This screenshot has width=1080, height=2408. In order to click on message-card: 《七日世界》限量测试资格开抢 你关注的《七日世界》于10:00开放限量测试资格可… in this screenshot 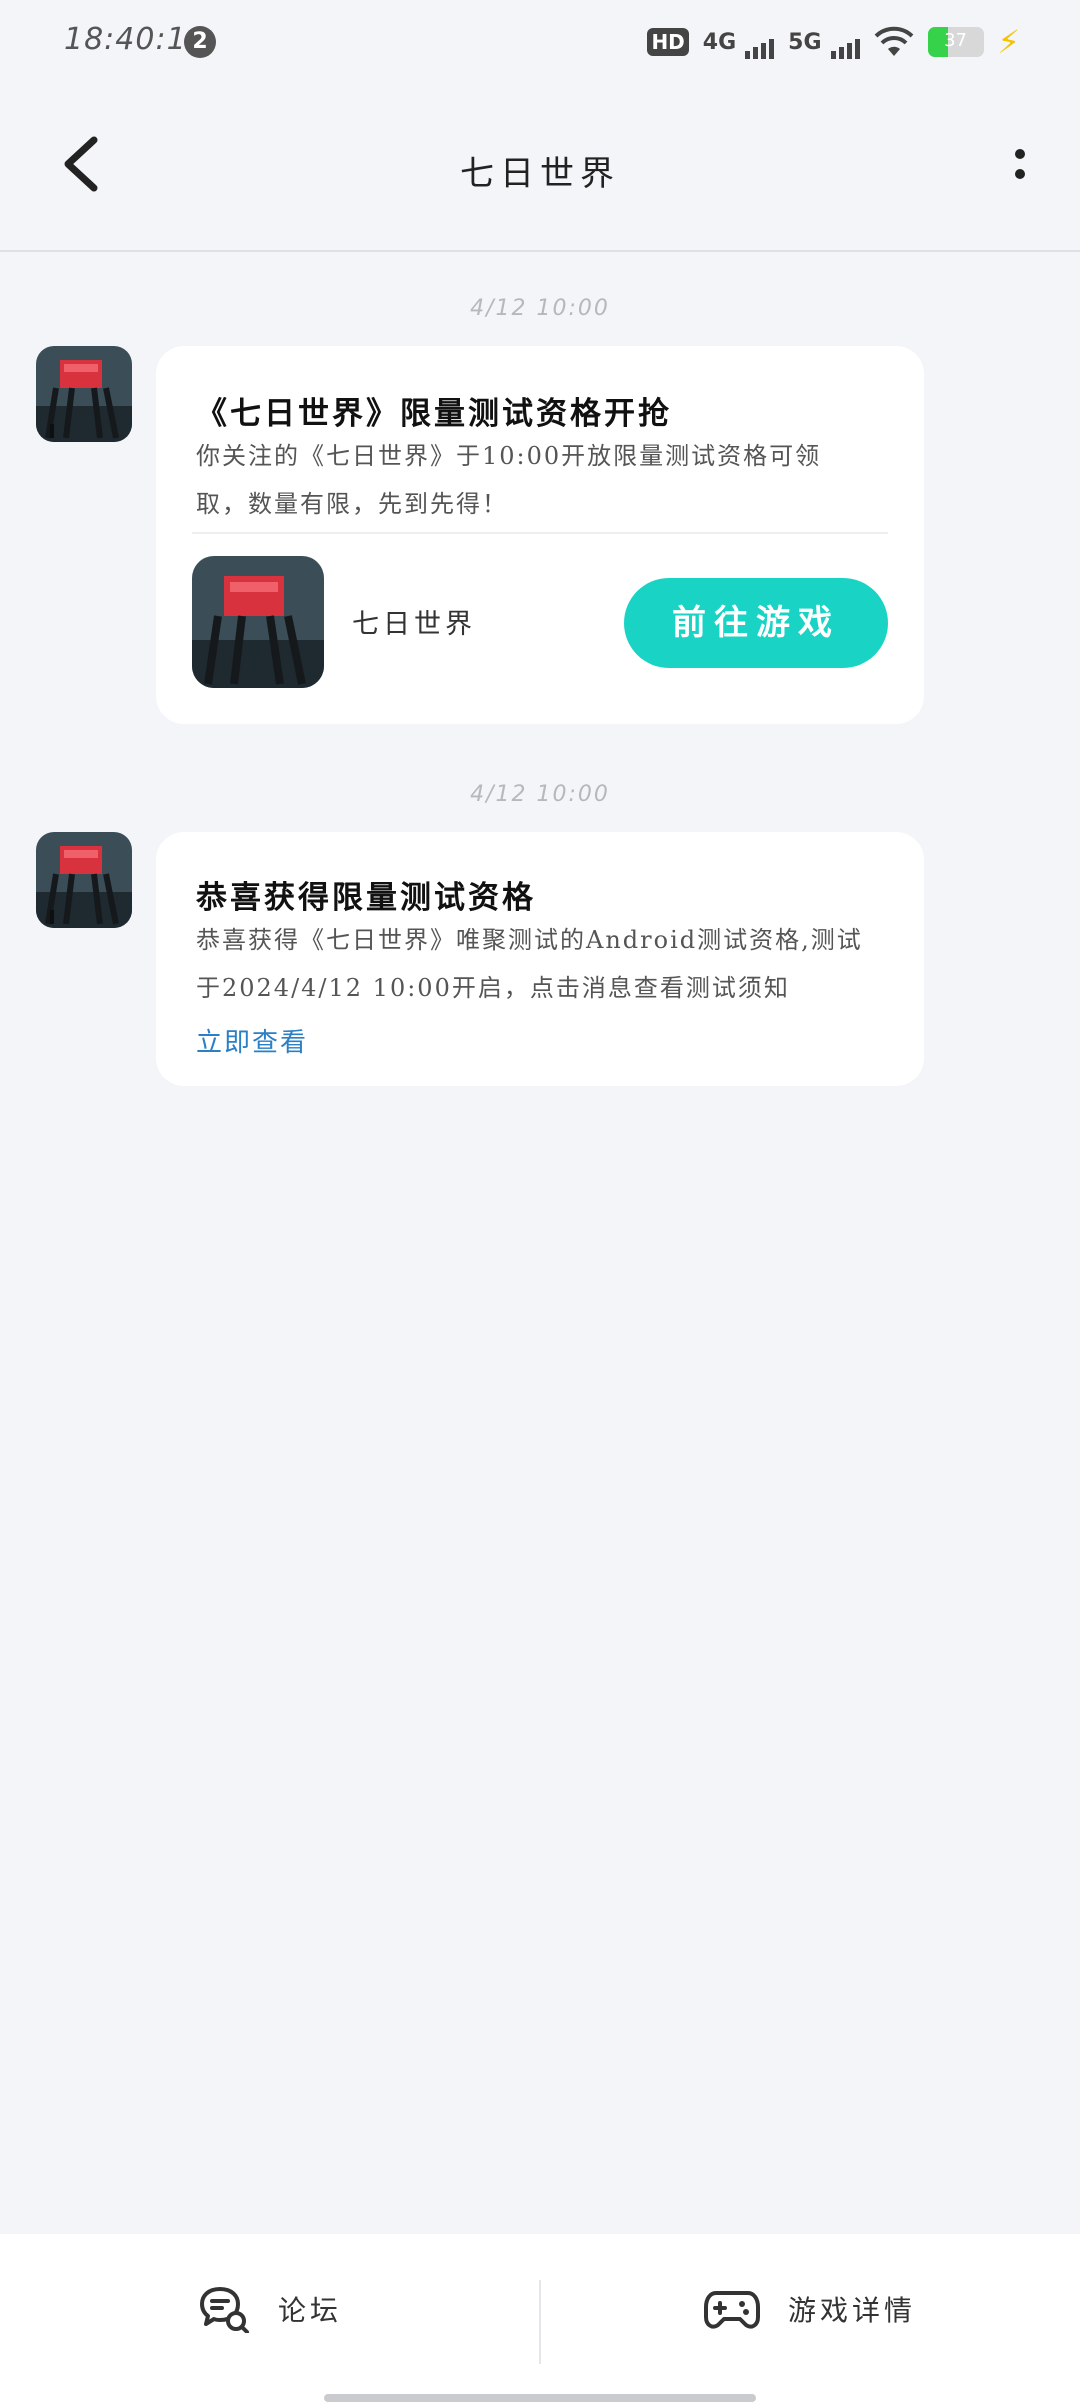, I will do `click(540, 535)`.